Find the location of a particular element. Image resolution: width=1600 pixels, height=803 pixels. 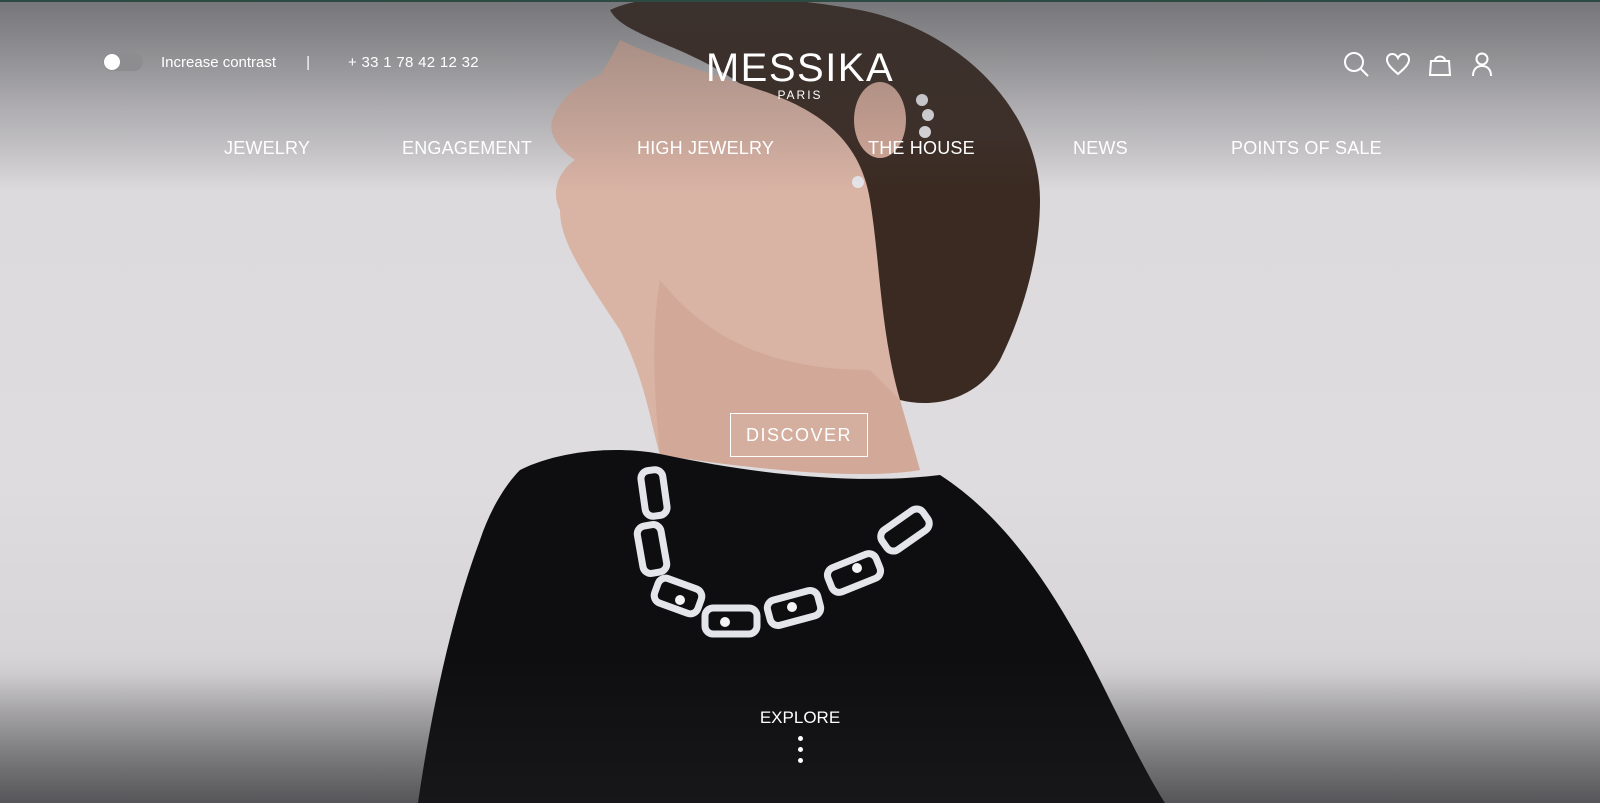

heart-icon is located at coordinates (1398, 64).